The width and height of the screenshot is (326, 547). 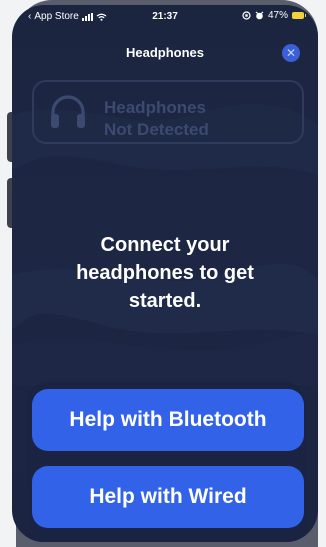 I want to click on status-bar: ‹ App Store 21:37 47%, so click(x=165, y=16).